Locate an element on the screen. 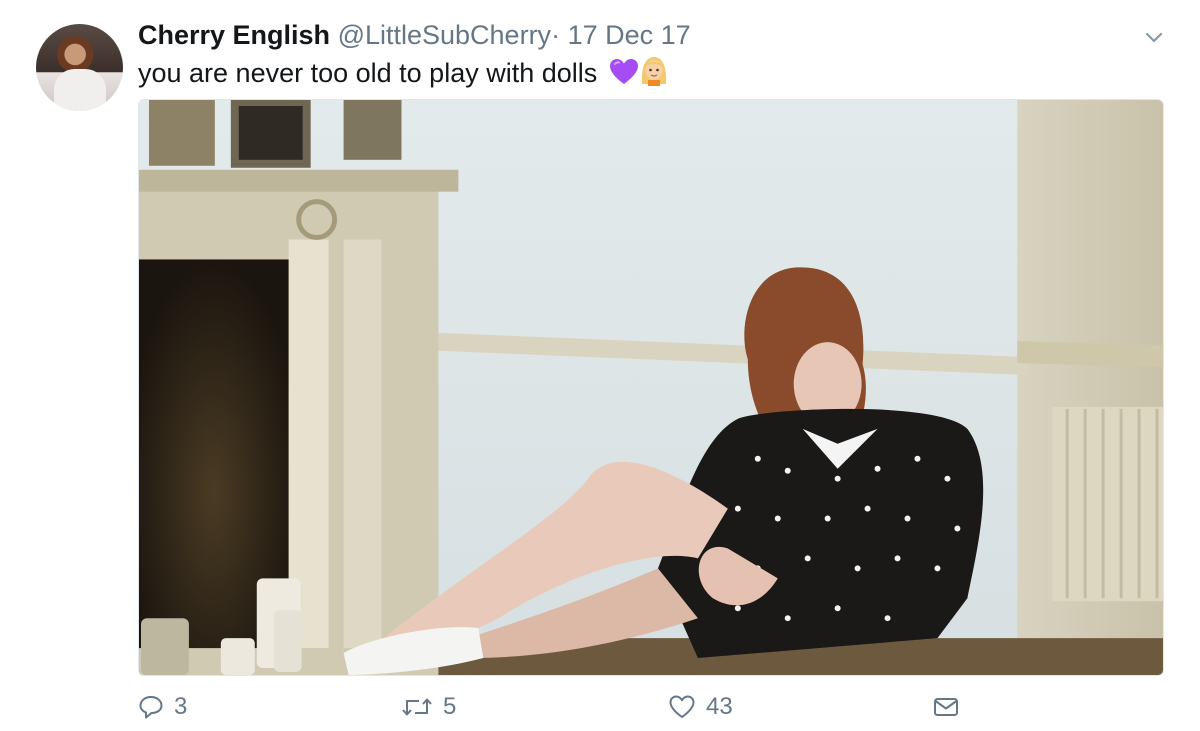 This screenshot has width=1200, height=731. like-button: 43 is located at coordinates (700, 707).